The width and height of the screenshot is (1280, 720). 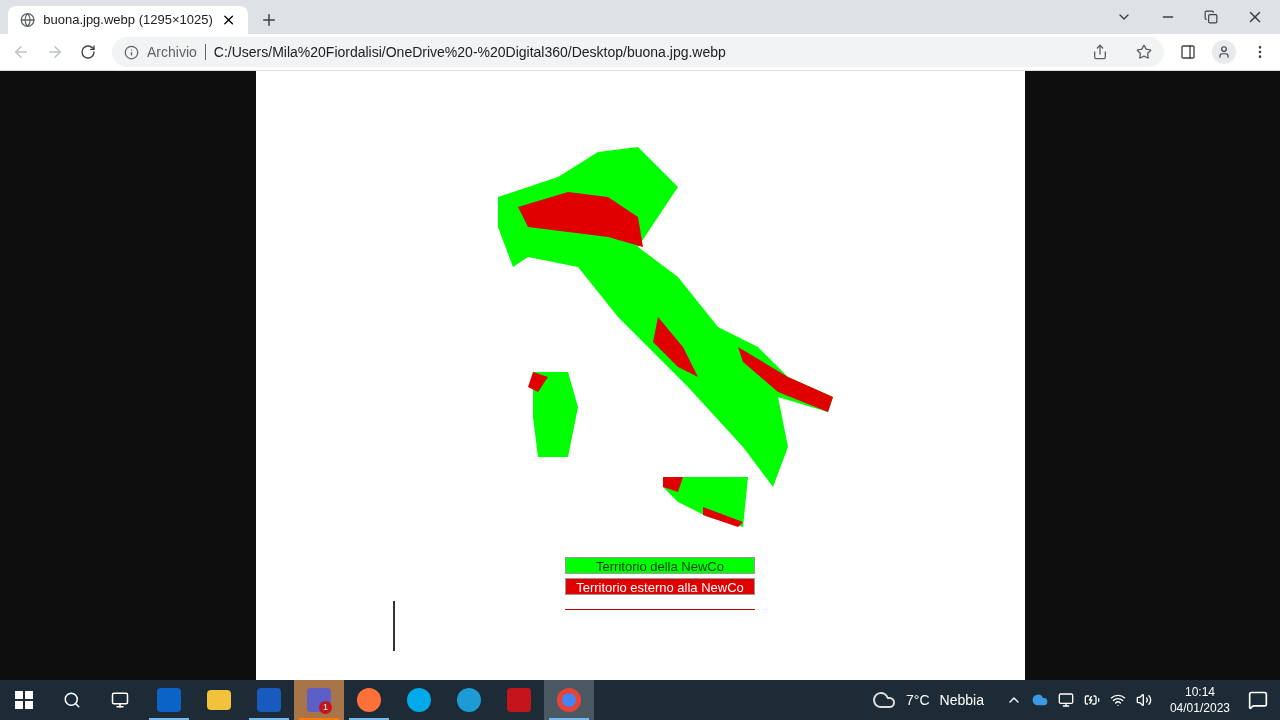 I want to click on new-tab-icon, so click(x=269, y=20).